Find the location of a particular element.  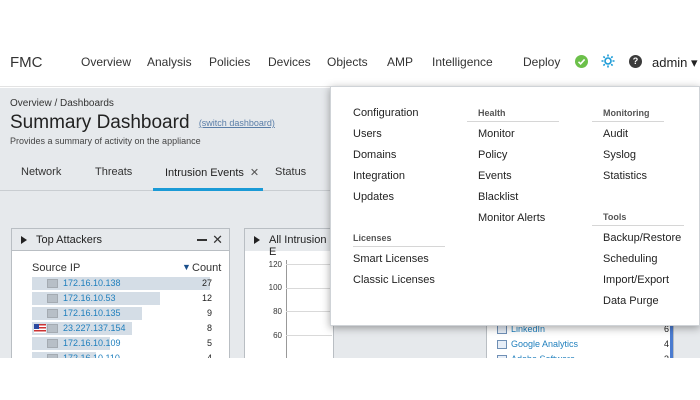

attack-count: 12 is located at coordinates (206, 298).